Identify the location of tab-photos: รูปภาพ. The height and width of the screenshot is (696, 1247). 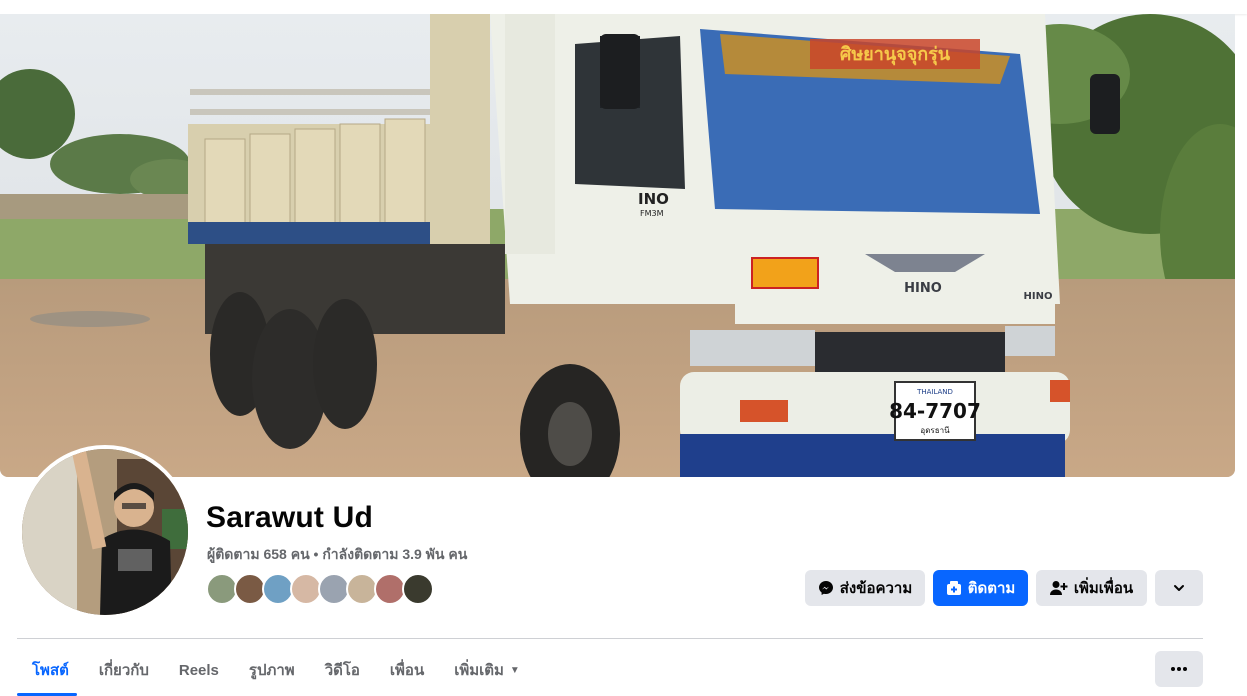
(272, 670).